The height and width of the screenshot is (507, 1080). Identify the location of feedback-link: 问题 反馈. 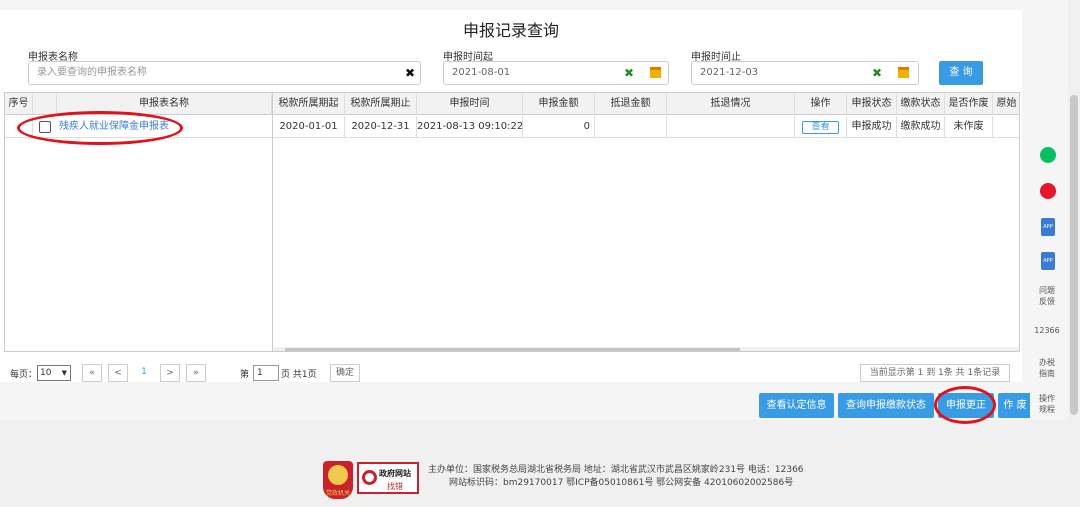
(1047, 296).